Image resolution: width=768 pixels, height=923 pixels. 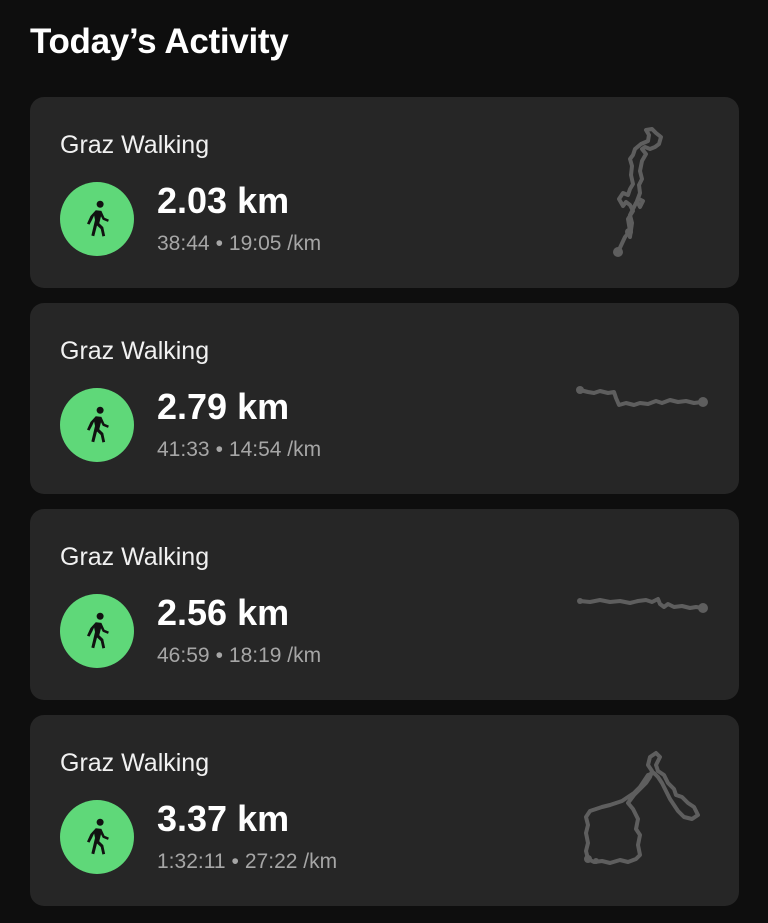 I want to click on activity-duration: 41:33, so click(x=183, y=449).